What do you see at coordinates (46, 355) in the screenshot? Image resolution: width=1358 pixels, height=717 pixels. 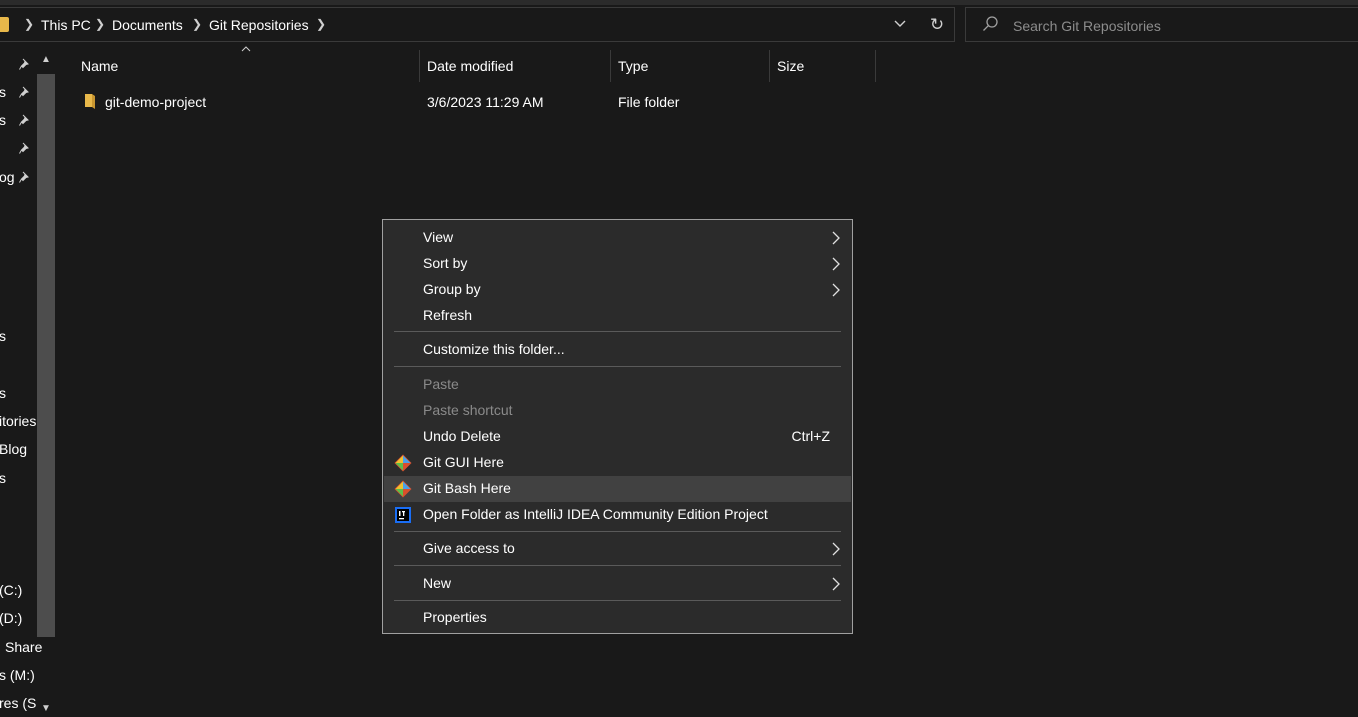 I see `nav-scrollbar-thumb` at bounding box center [46, 355].